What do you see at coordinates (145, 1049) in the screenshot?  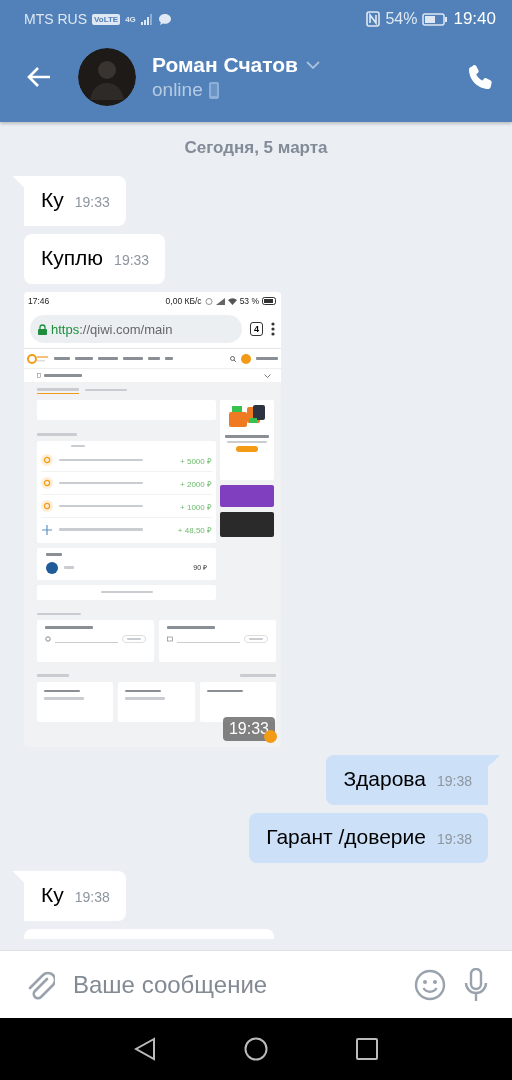 I see `back-icon` at bounding box center [145, 1049].